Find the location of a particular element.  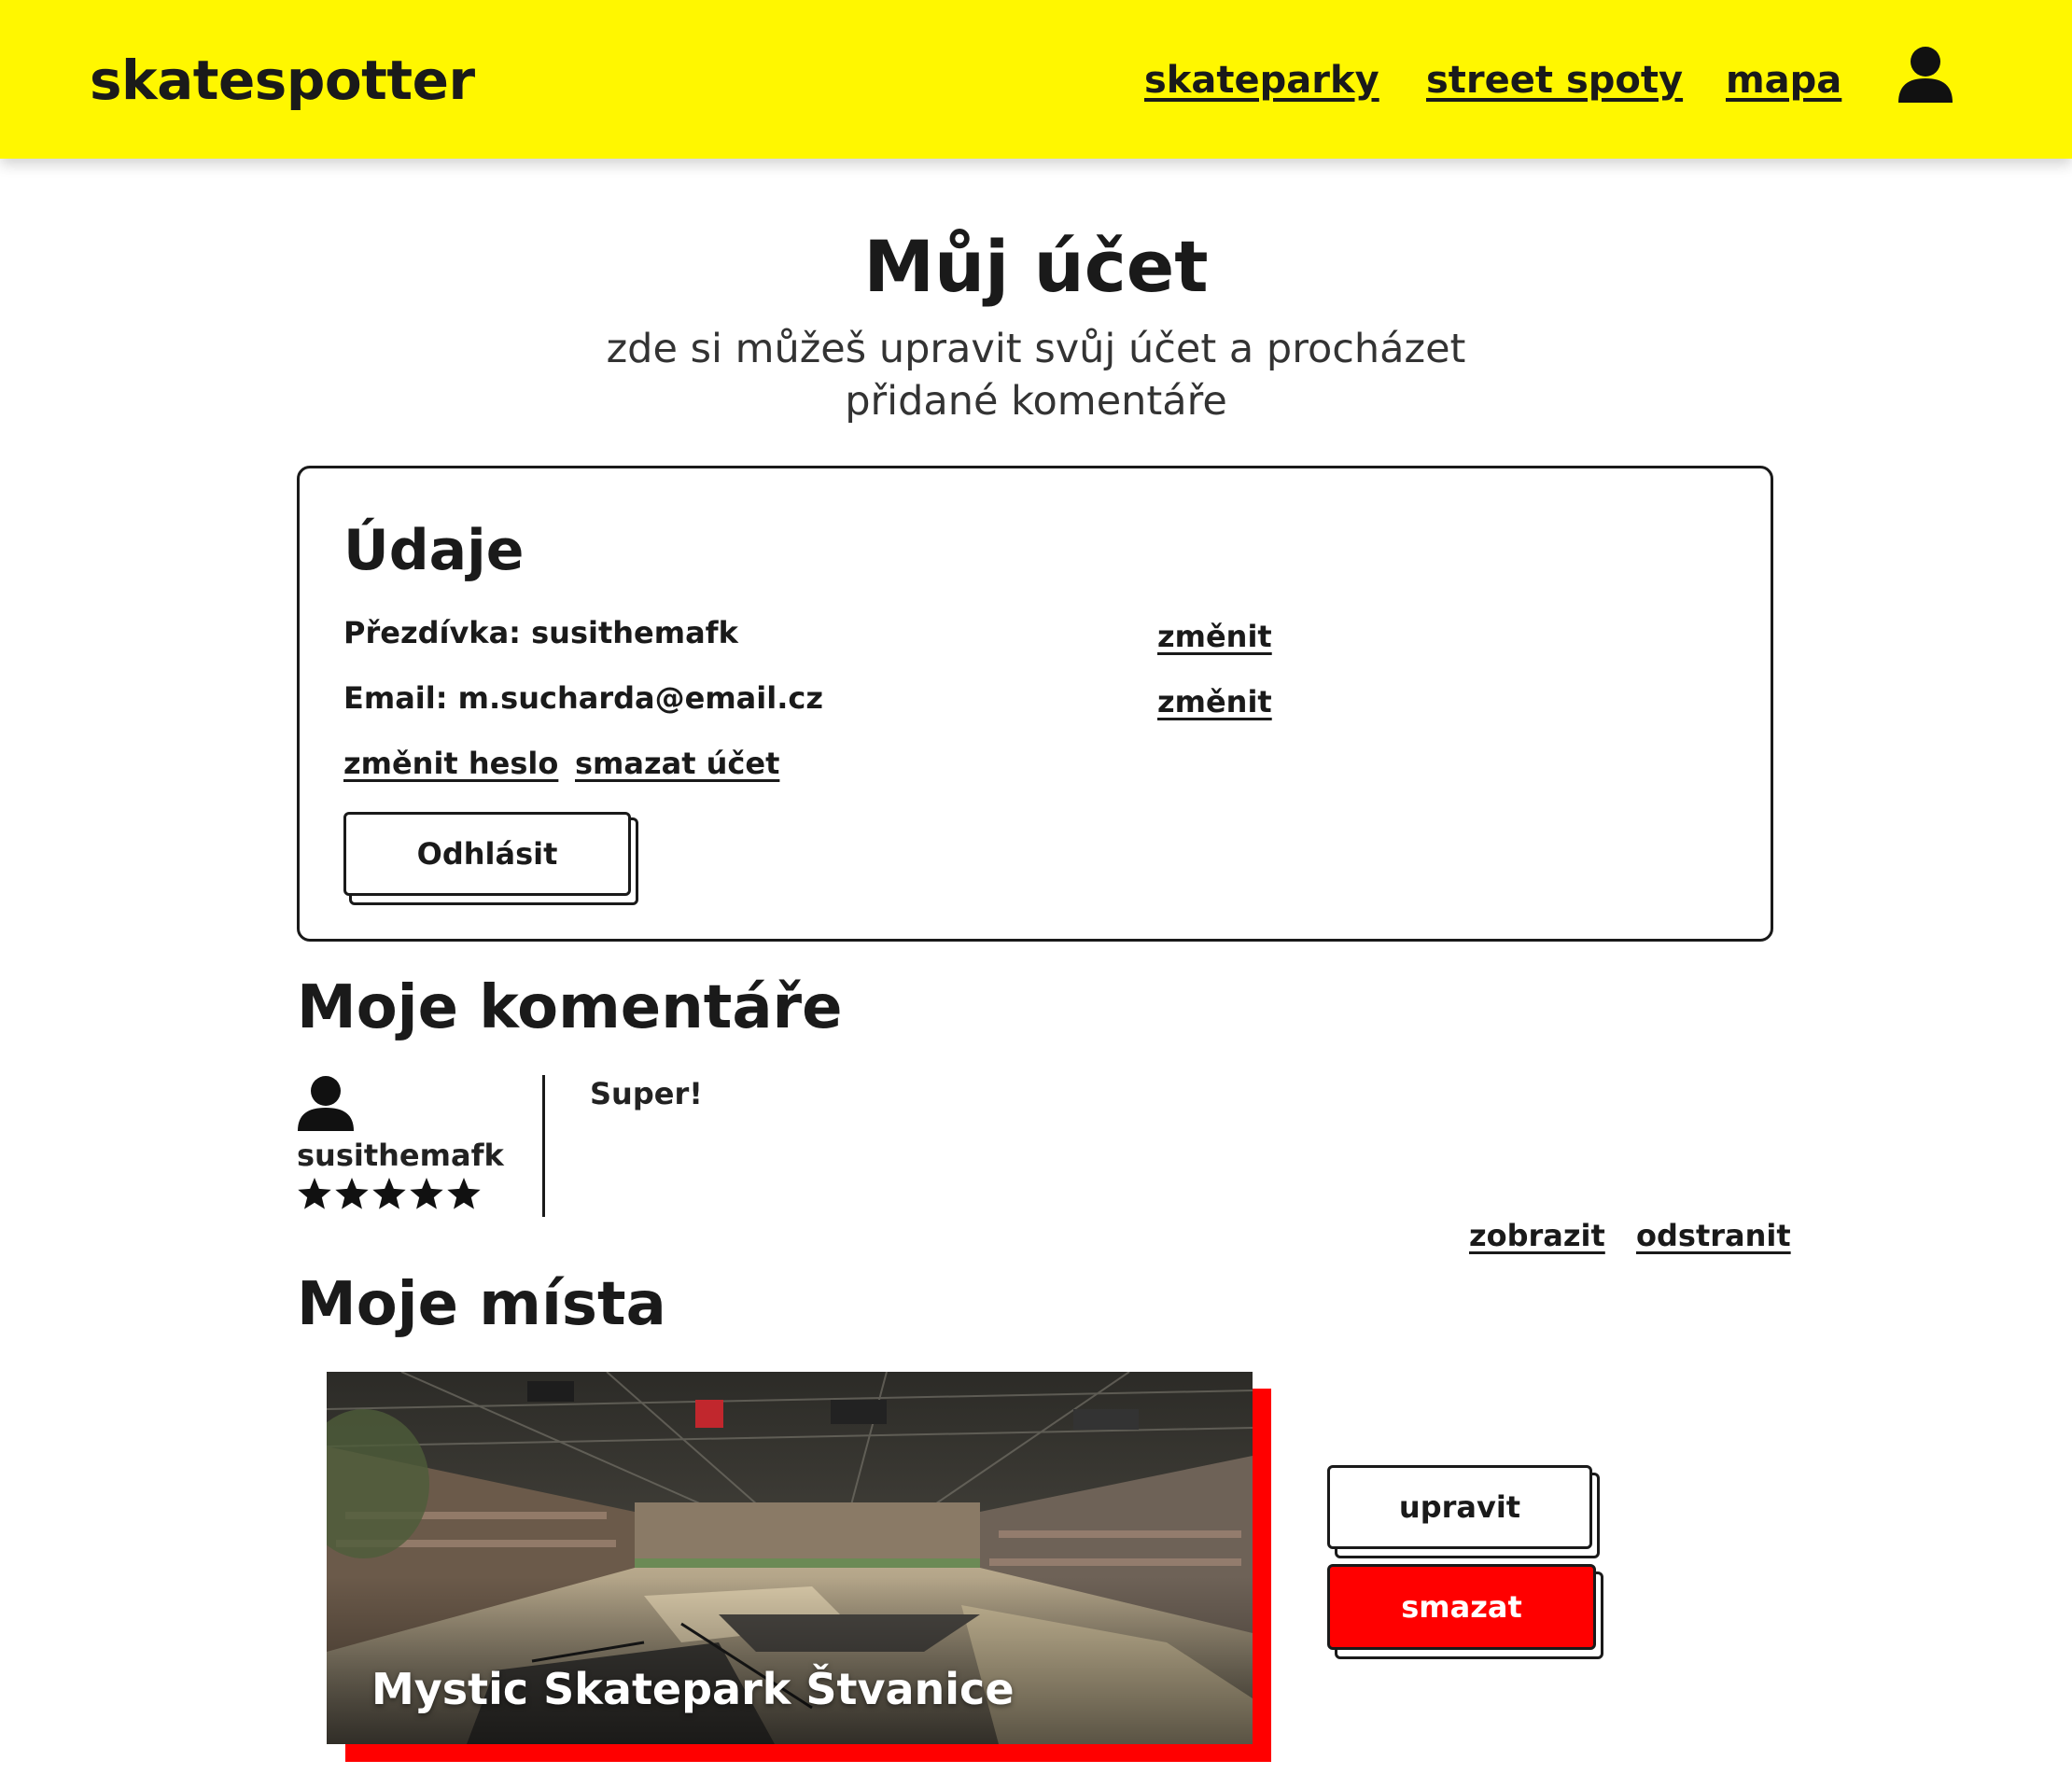

comment-divider is located at coordinates (543, 1146).